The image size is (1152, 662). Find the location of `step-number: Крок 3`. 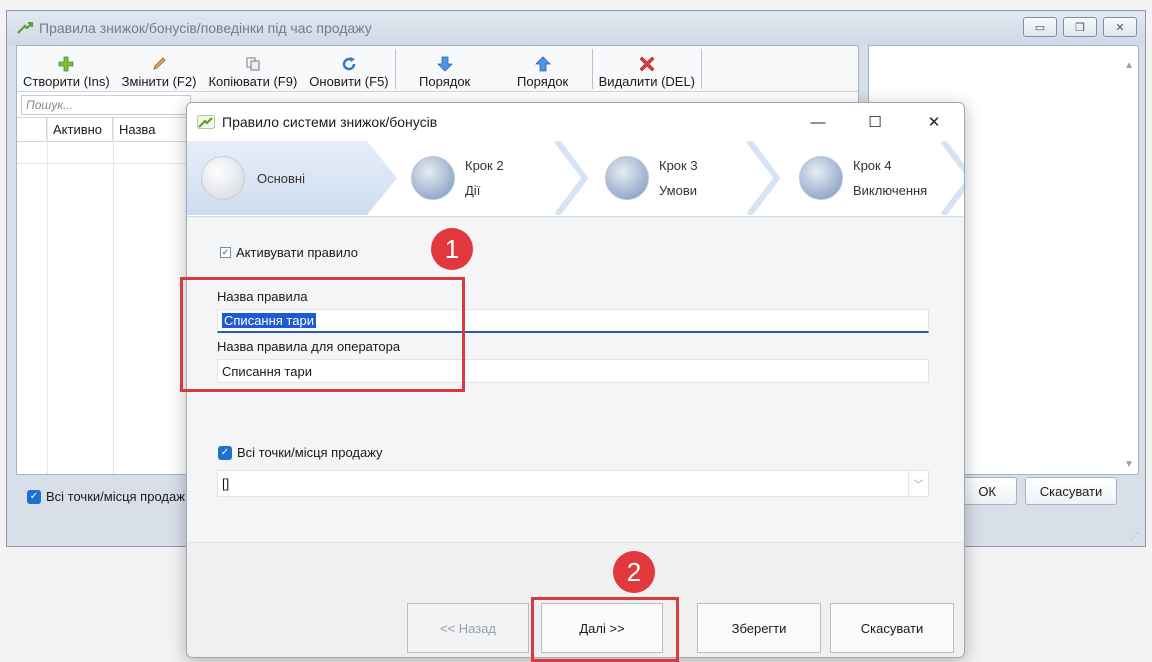

step-number: Крок 3 is located at coordinates (678, 165).